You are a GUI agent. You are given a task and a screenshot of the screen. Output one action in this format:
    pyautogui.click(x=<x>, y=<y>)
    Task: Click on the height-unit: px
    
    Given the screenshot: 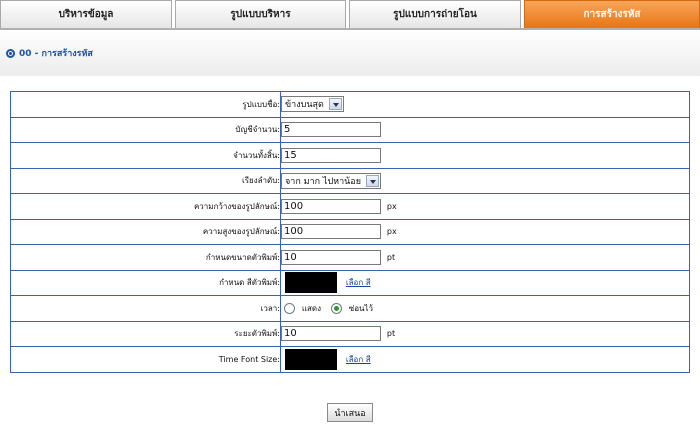 What is the action you would take?
    pyautogui.click(x=391, y=232)
    